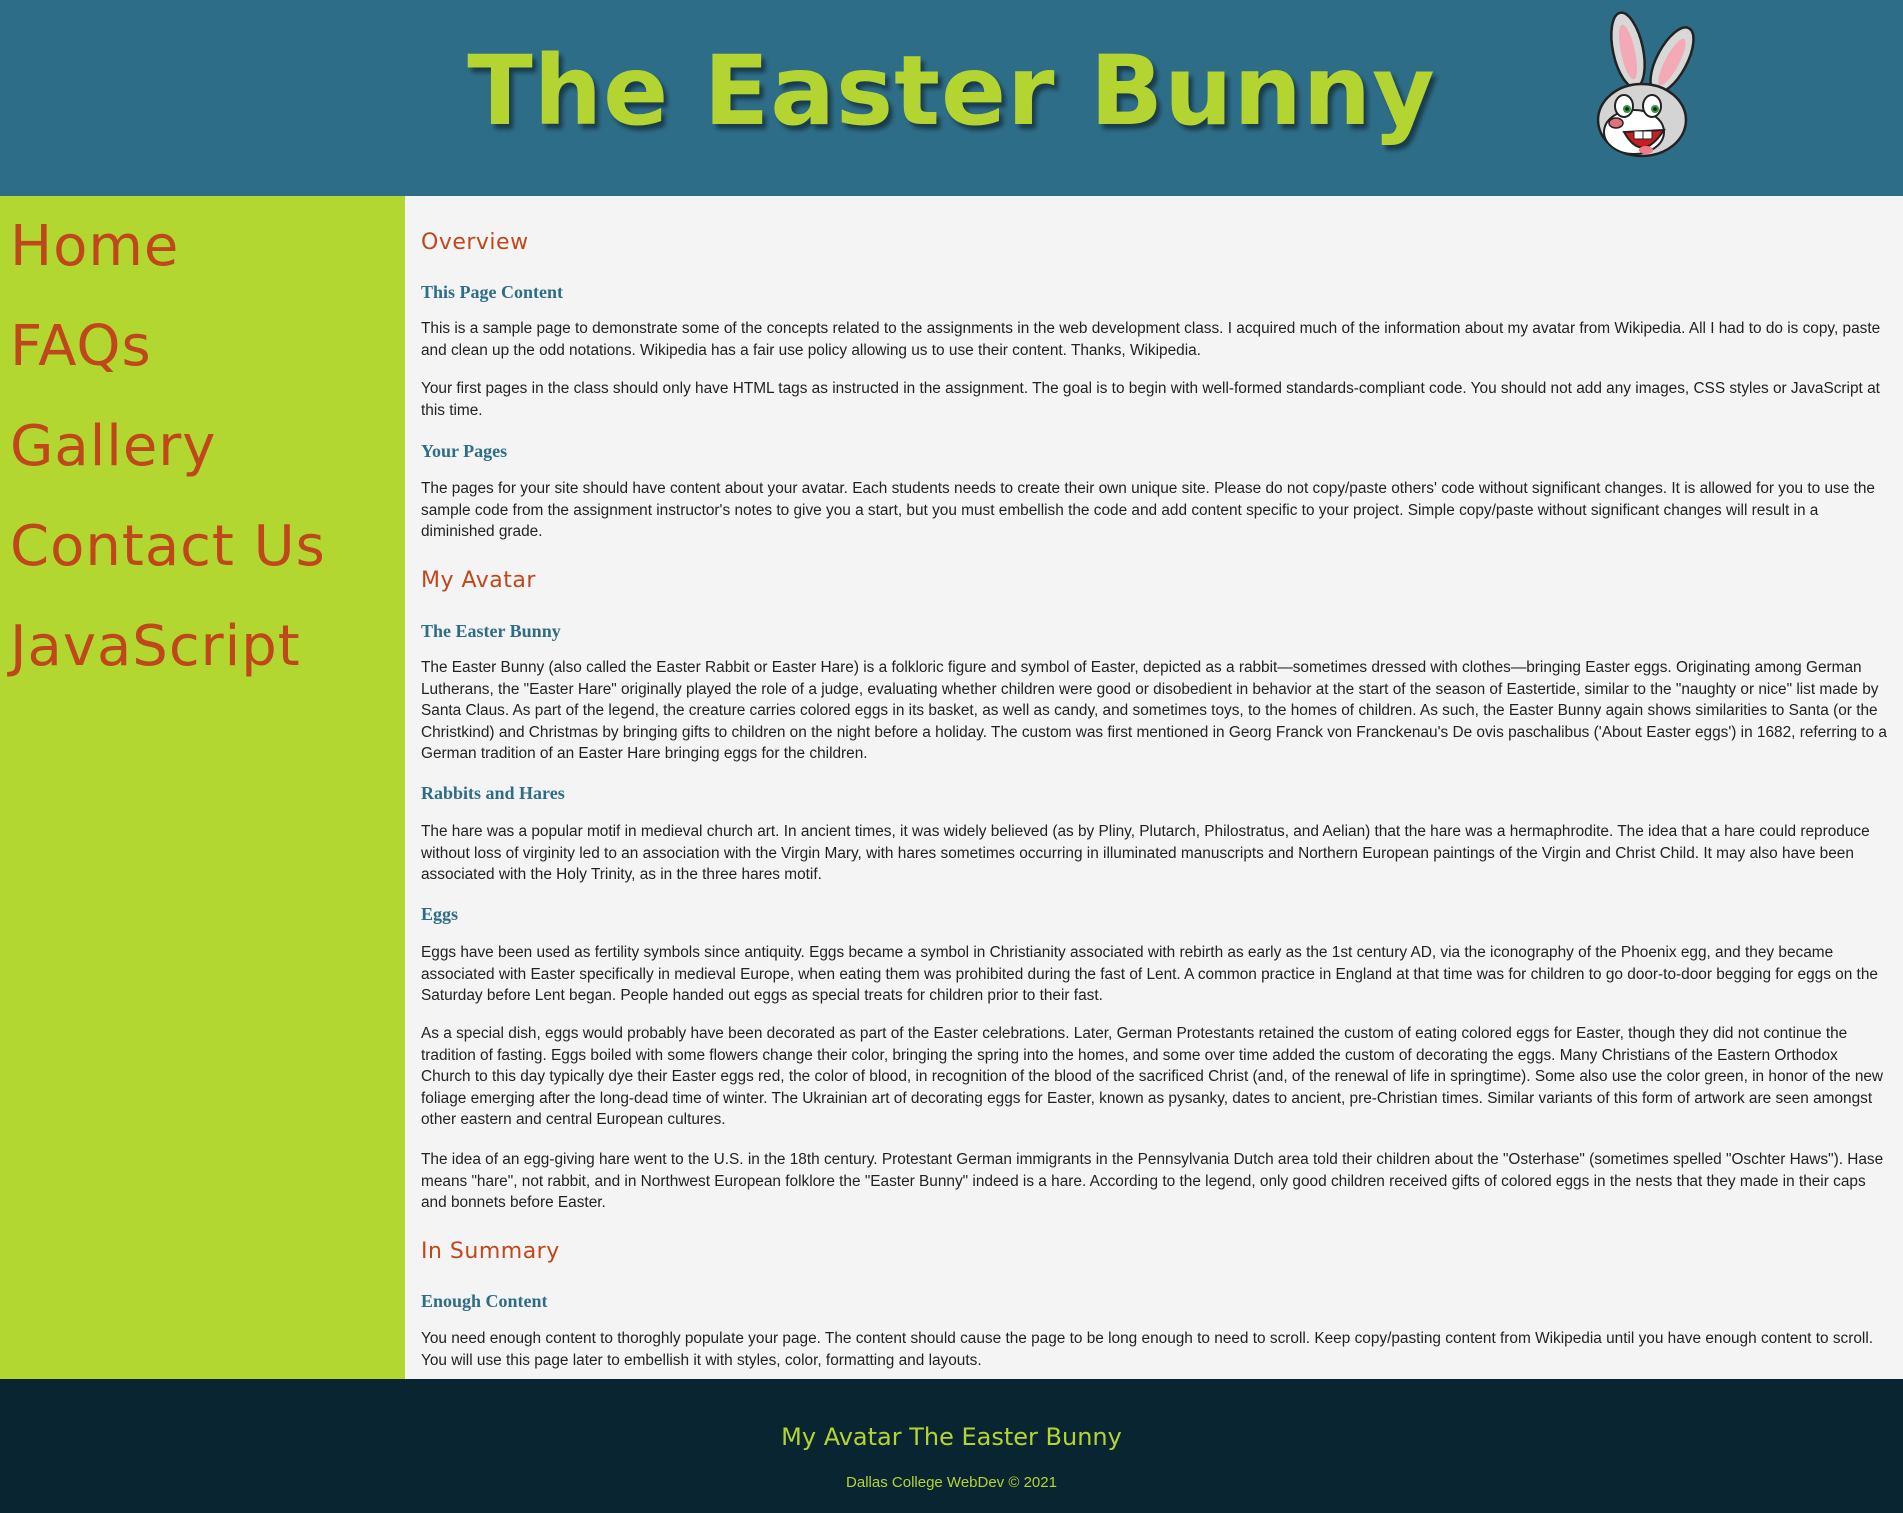 The image size is (1903, 1513). I want to click on nav-link-javascript: JavaScript, so click(155, 646).